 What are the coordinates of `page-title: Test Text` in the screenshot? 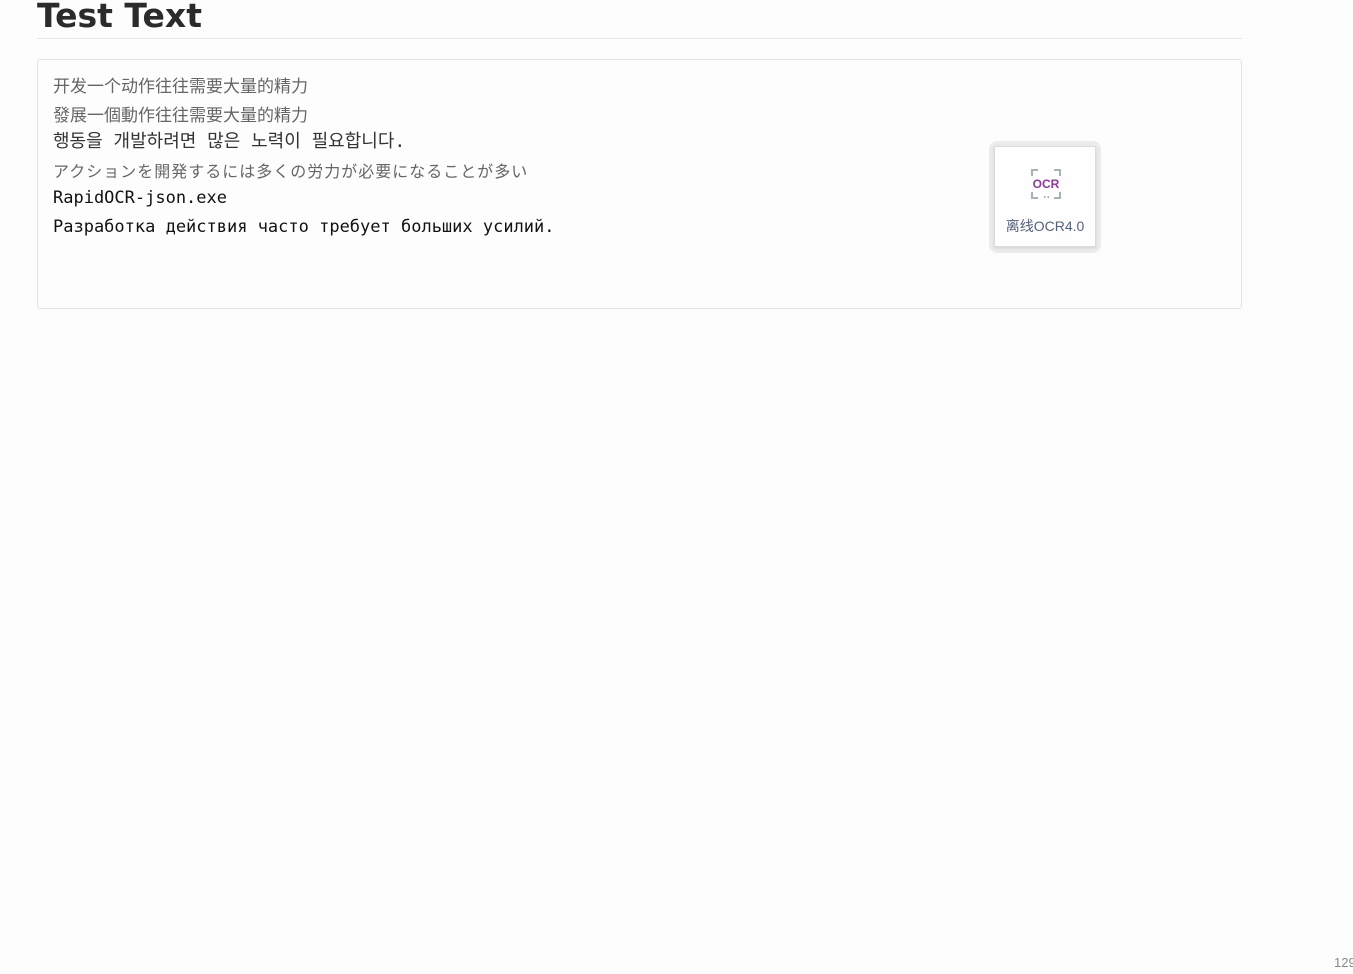 It's located at (639, 19).